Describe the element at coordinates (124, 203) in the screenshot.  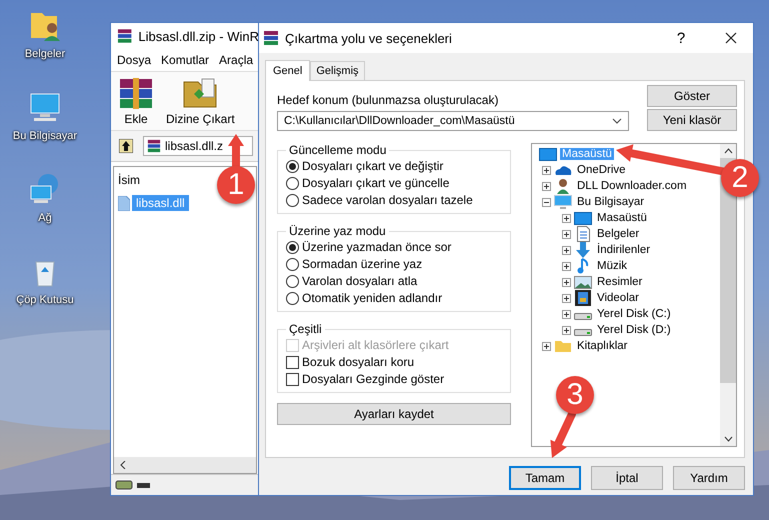
I see `file-icon` at that location.